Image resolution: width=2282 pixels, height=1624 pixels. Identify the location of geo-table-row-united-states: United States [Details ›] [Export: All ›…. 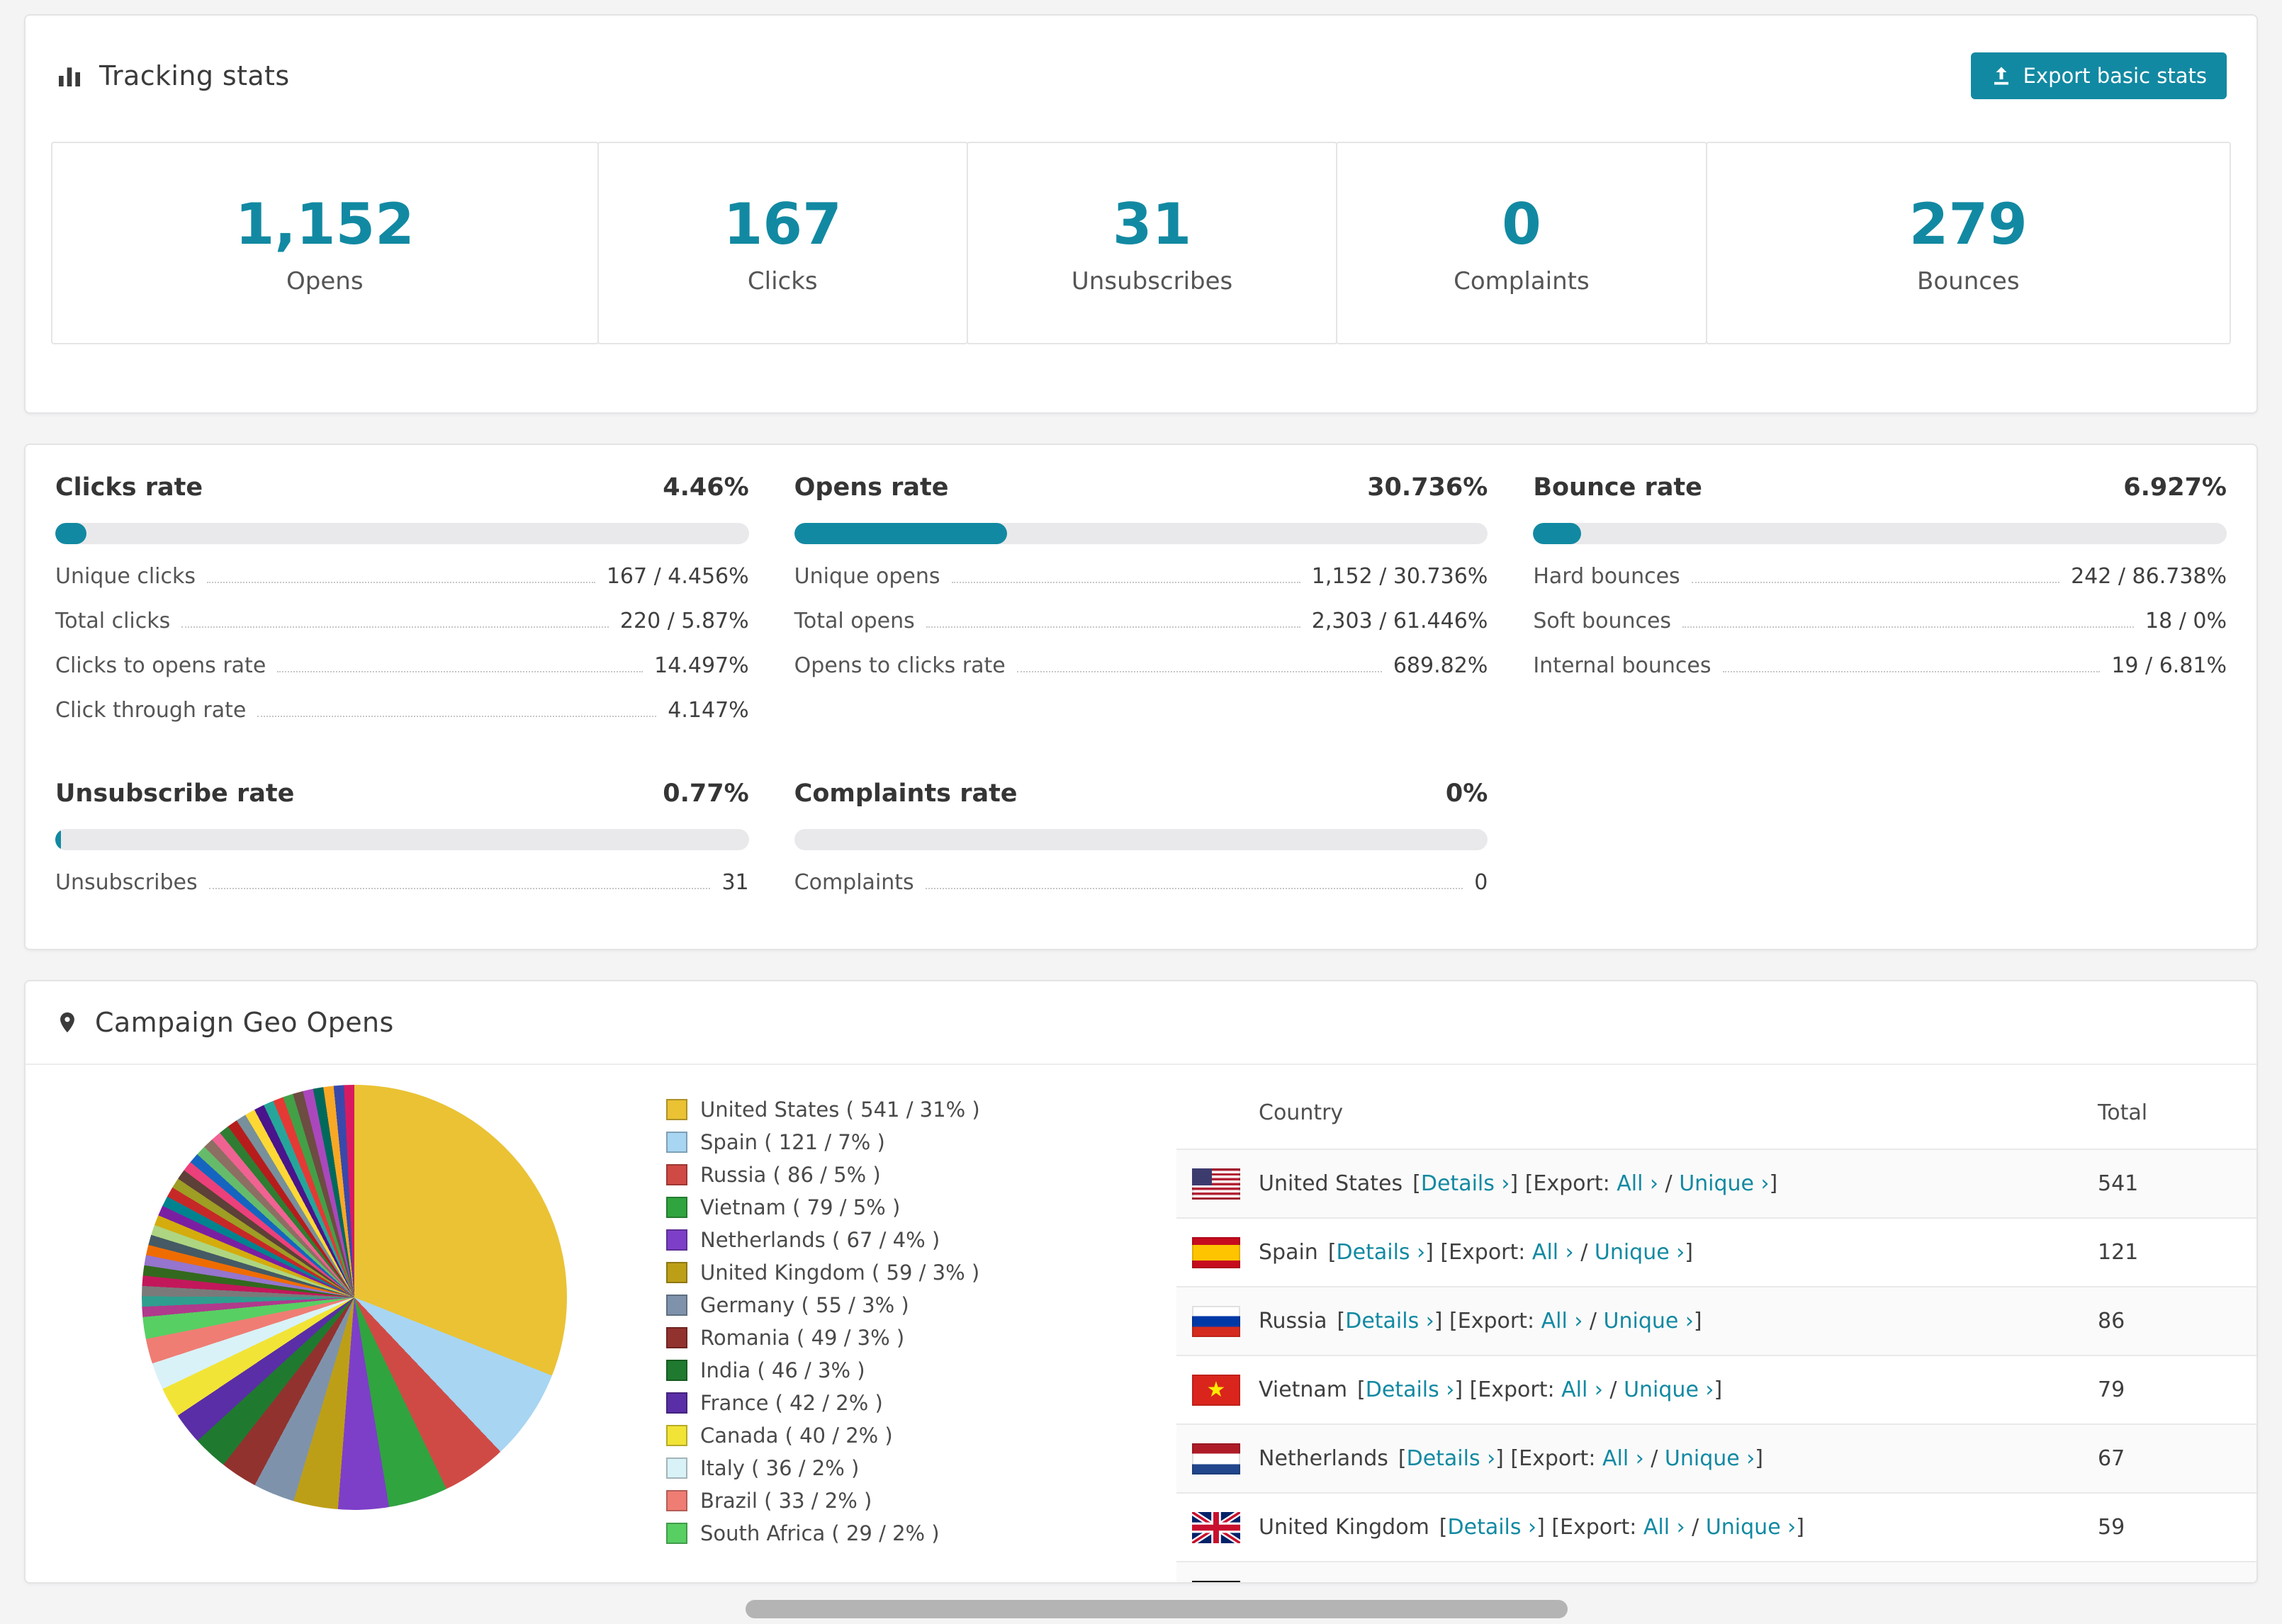
(1716, 1185).